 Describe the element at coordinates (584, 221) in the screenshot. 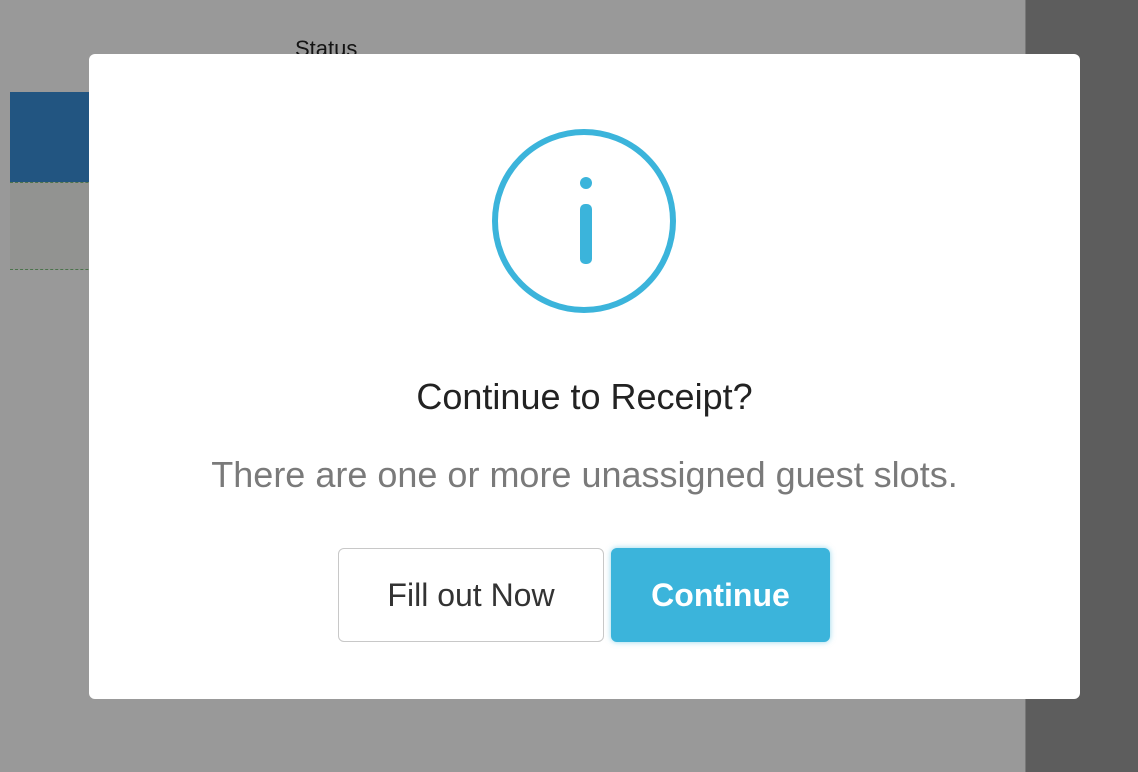

I see `info-icon` at that location.